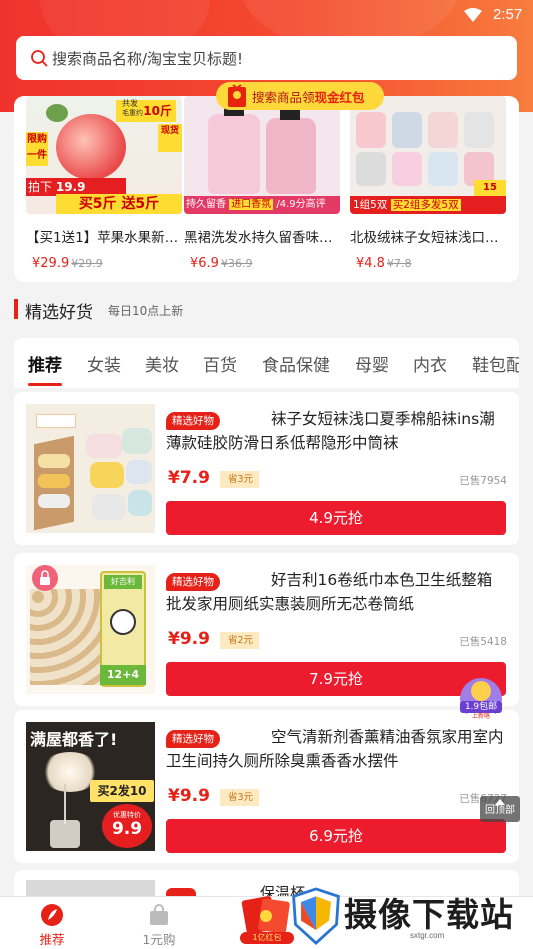 This screenshot has height=949, width=533. Describe the element at coordinates (296, 363) in the screenshot. I see `tab-food-health: 食品保健` at that location.